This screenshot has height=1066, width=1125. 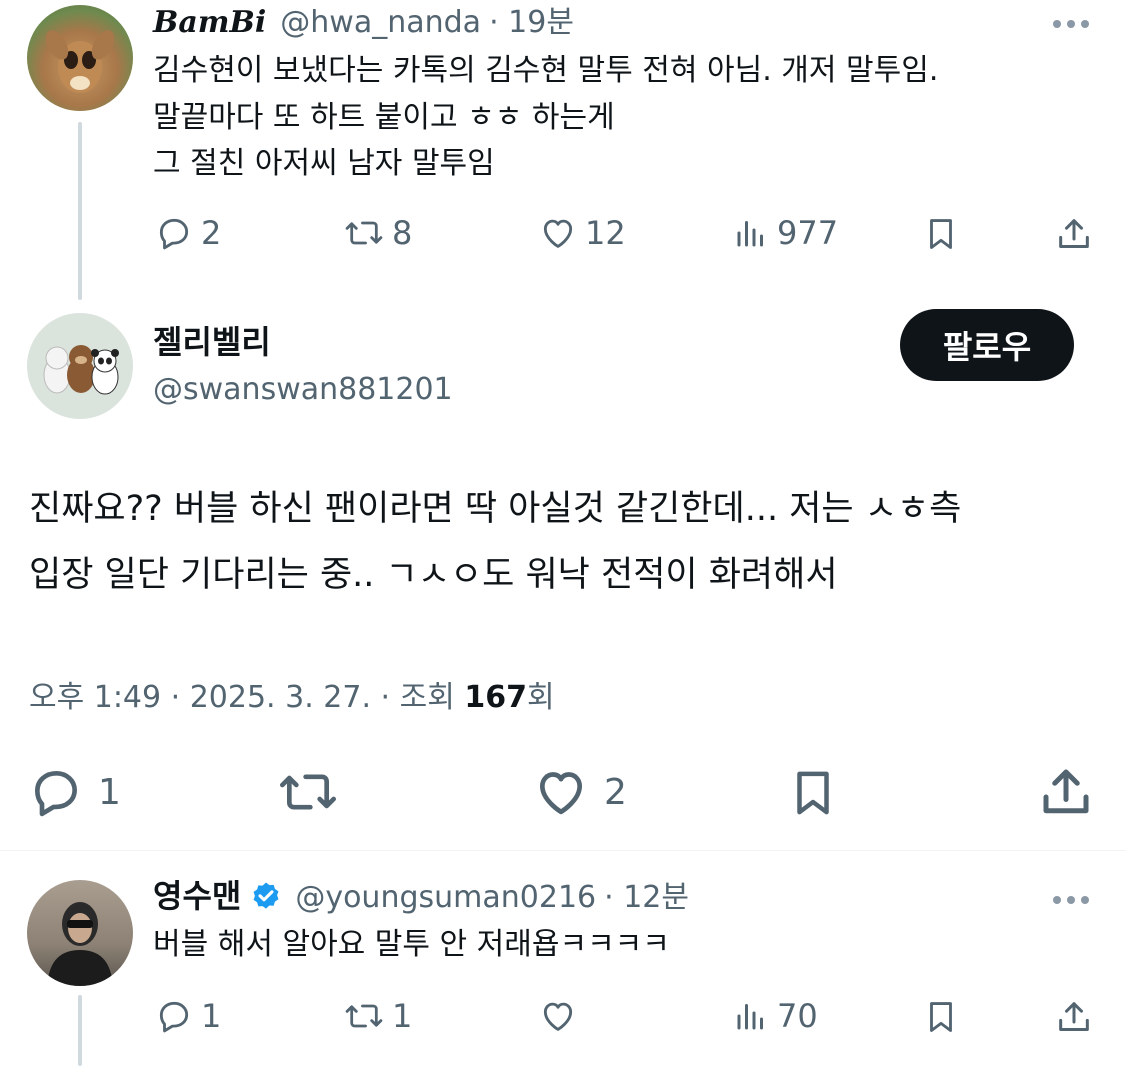 What do you see at coordinates (324, 163) in the screenshot?
I see `tweet-text-line-3: 그 절친 아저씨 남자 말투임` at bounding box center [324, 163].